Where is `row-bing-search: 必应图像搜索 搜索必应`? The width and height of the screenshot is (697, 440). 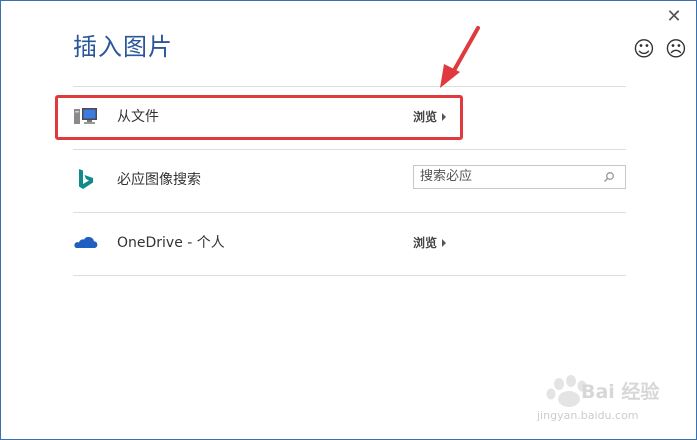
row-bing-search: 必应图像搜索 搜索必应 is located at coordinates (349, 181).